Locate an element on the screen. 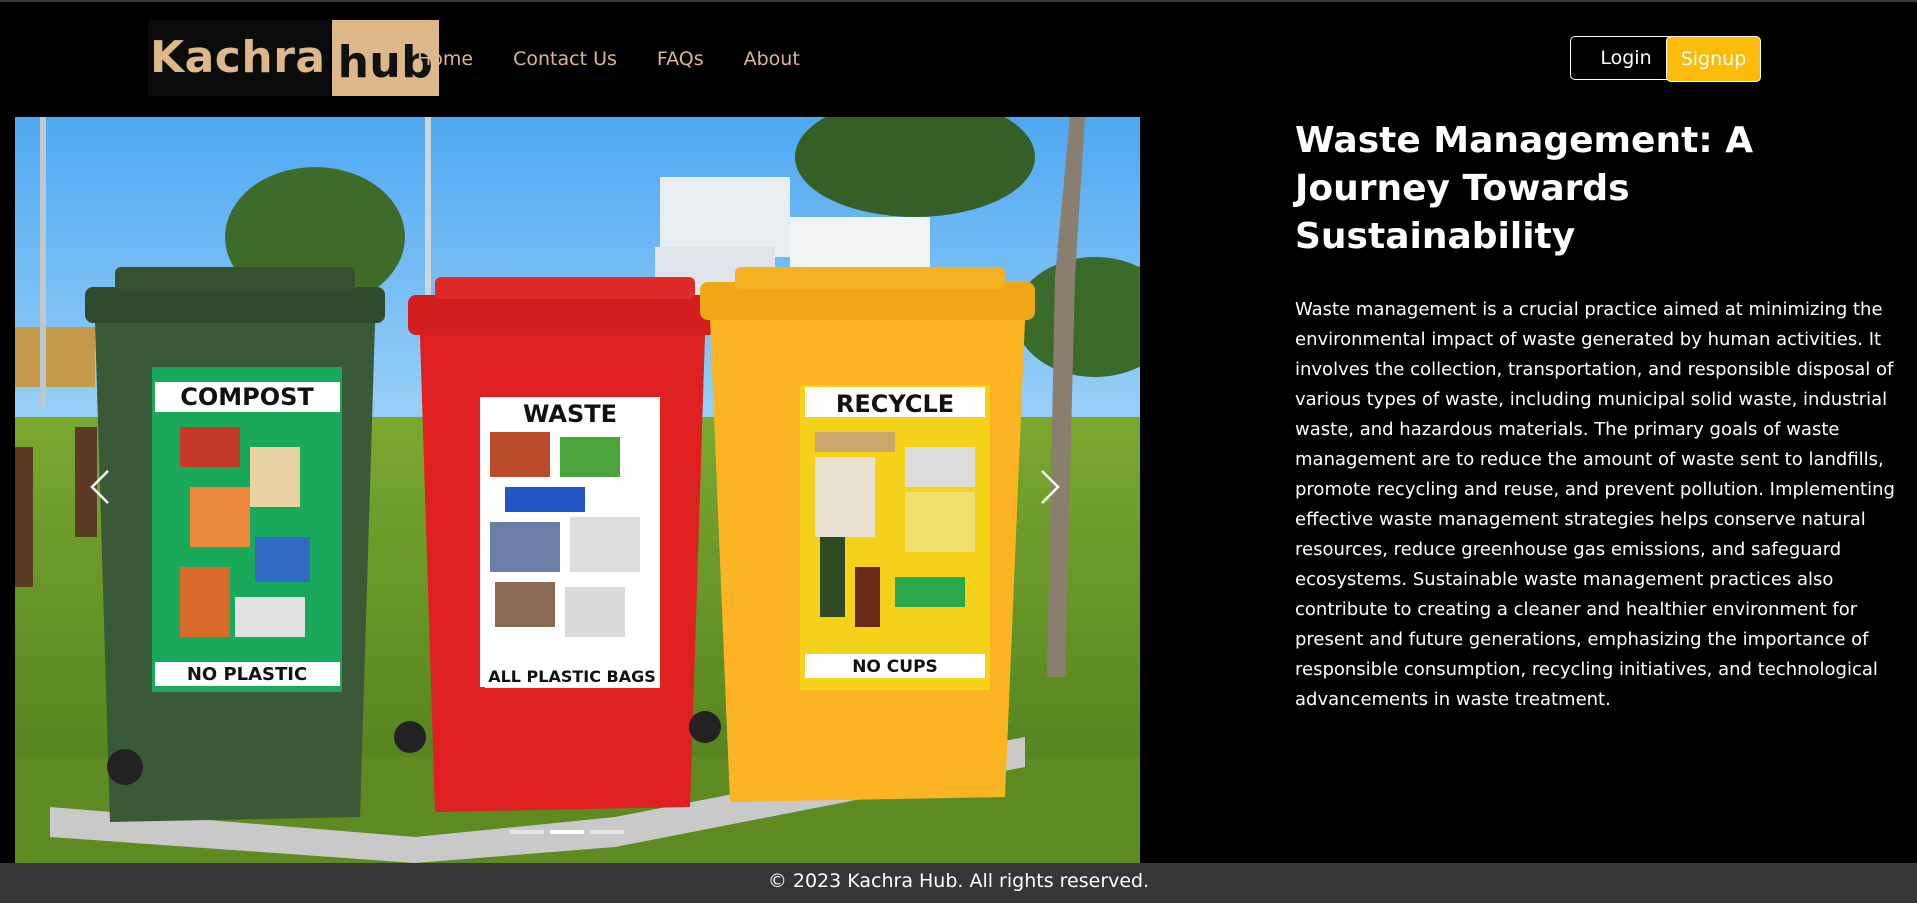 The height and width of the screenshot is (903, 1917). brand-logo-part1: Kachra is located at coordinates (239, 58).